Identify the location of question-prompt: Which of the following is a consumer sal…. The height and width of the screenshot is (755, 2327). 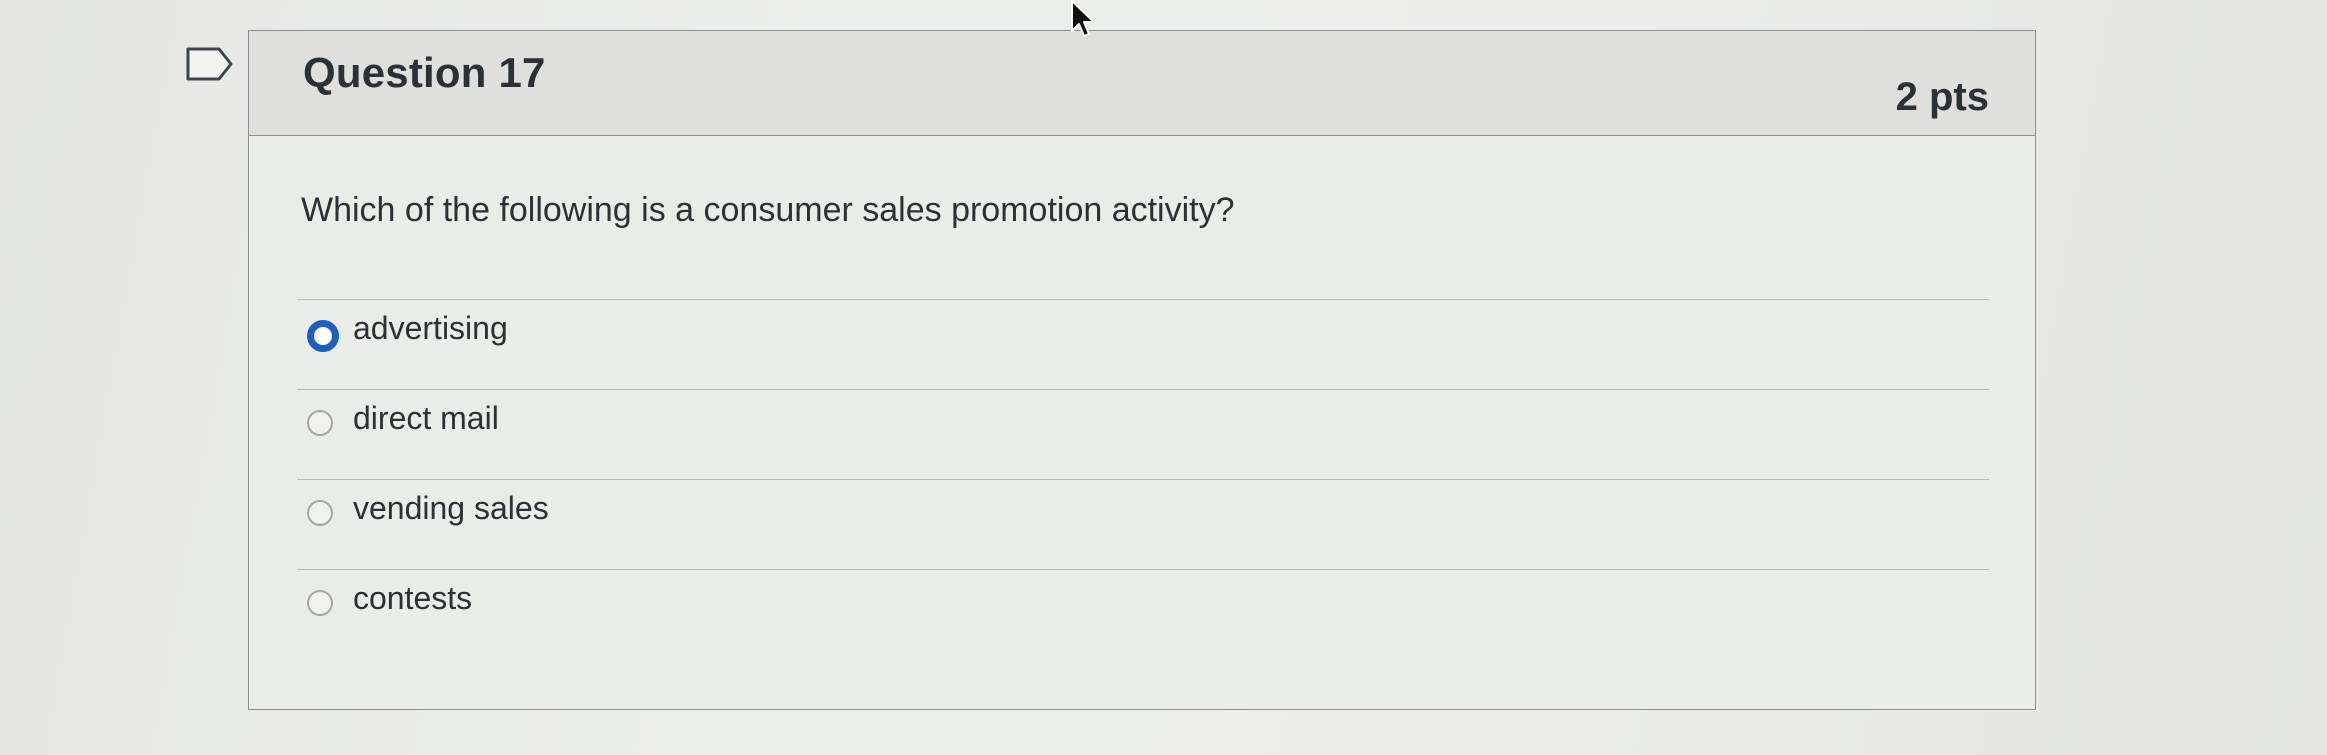
(768, 210).